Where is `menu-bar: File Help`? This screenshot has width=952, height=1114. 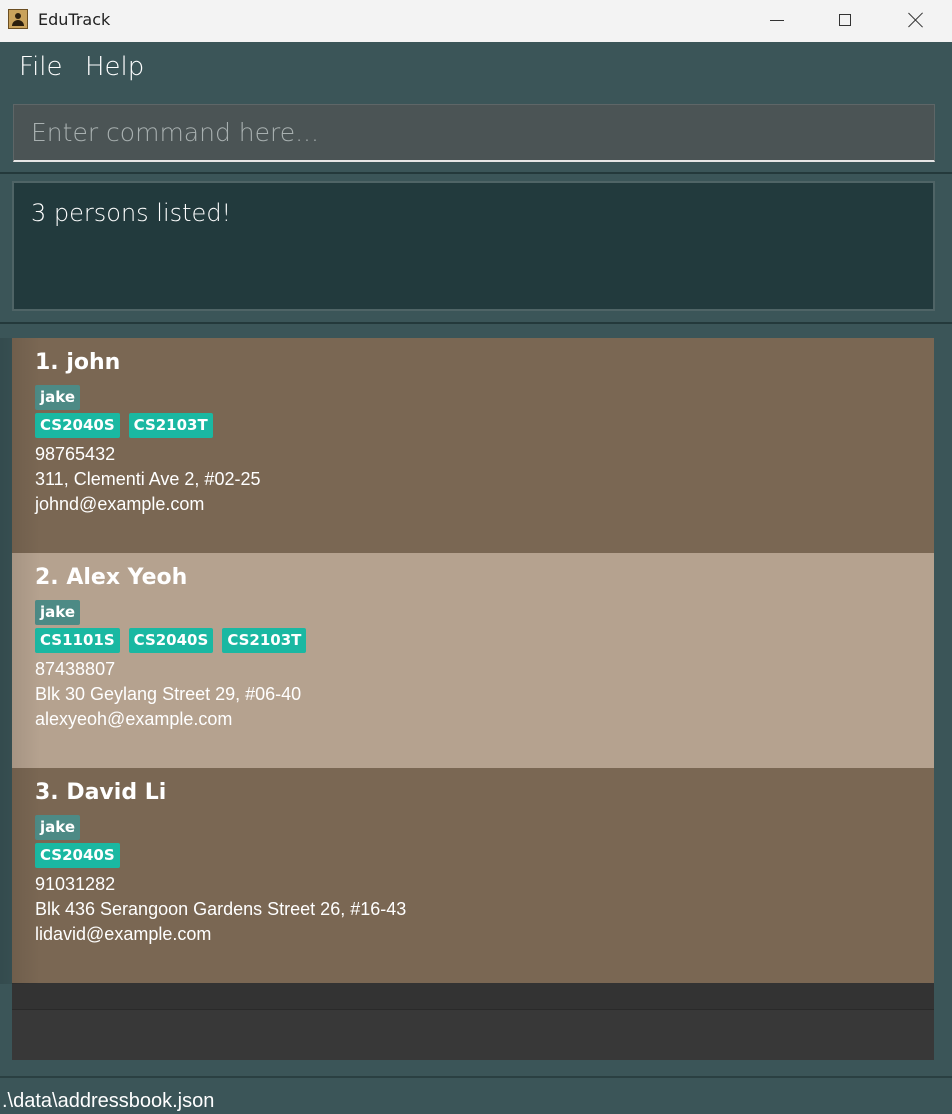 menu-bar: File Help is located at coordinates (476, 70).